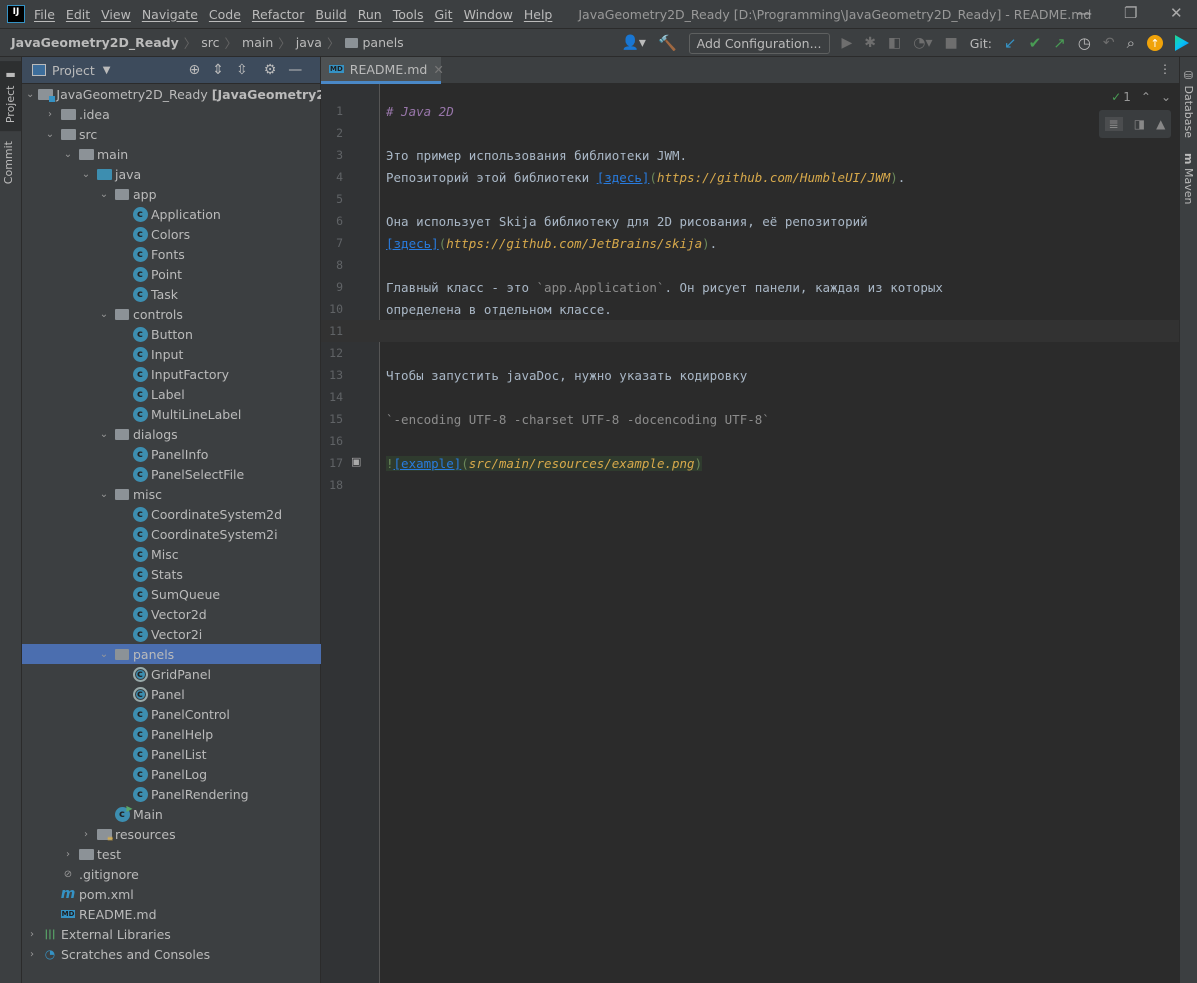 The image size is (1197, 983). What do you see at coordinates (438, 69) in the screenshot?
I see `close-tab-icon: ✕` at bounding box center [438, 69].